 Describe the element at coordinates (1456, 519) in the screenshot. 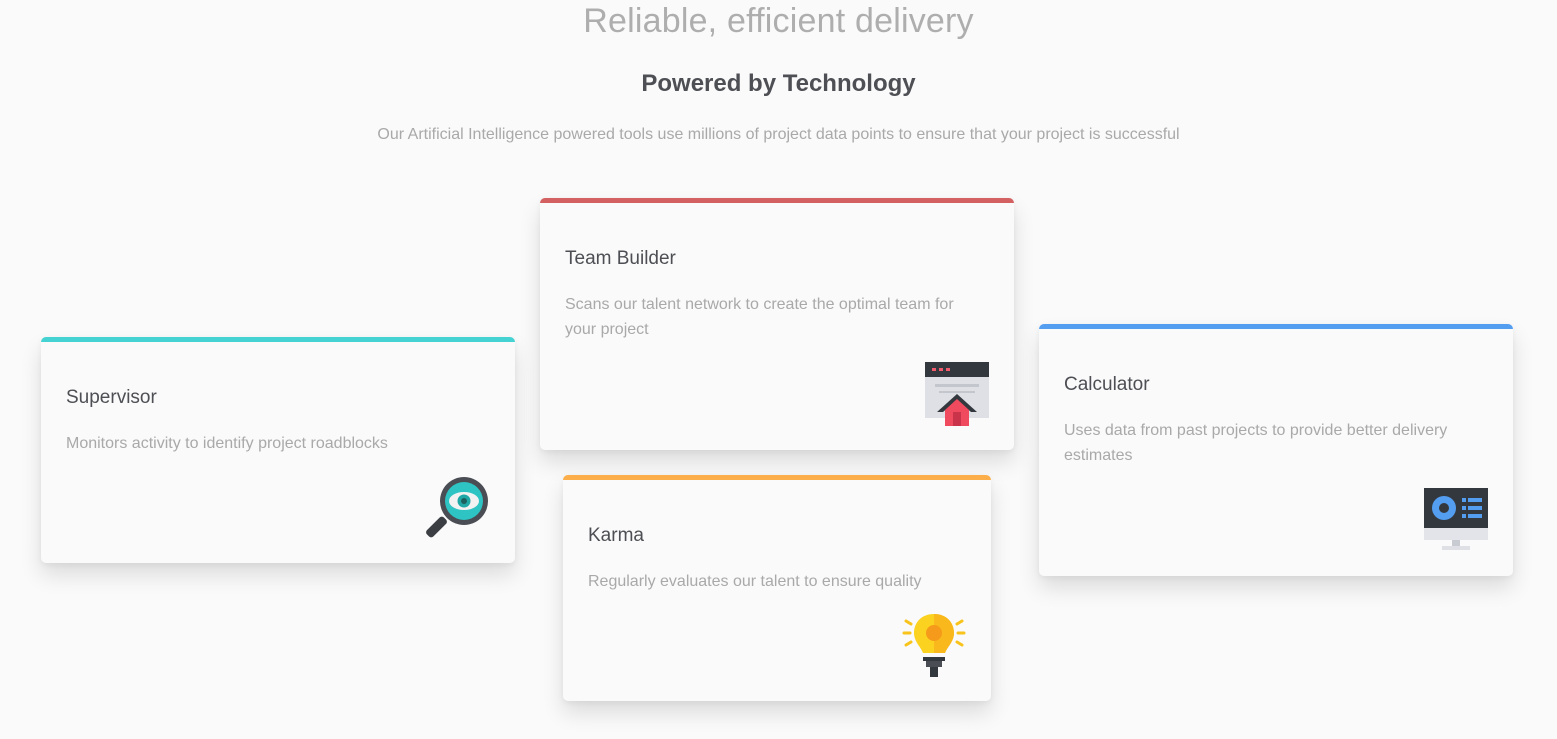

I see `monitor-dashboard-icon` at that location.